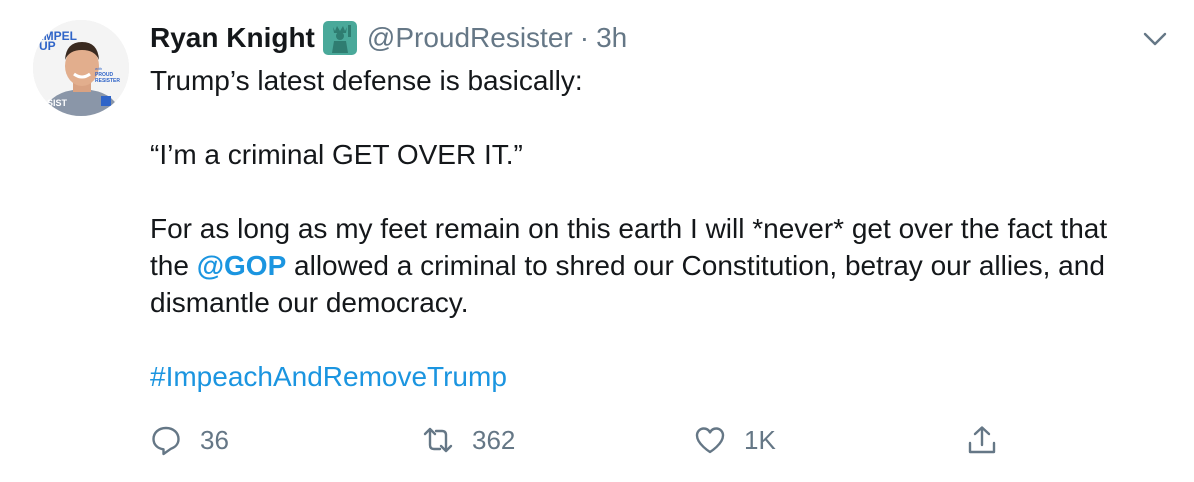 The height and width of the screenshot is (482, 1194). I want to click on retweet-button: 362, so click(468, 440).